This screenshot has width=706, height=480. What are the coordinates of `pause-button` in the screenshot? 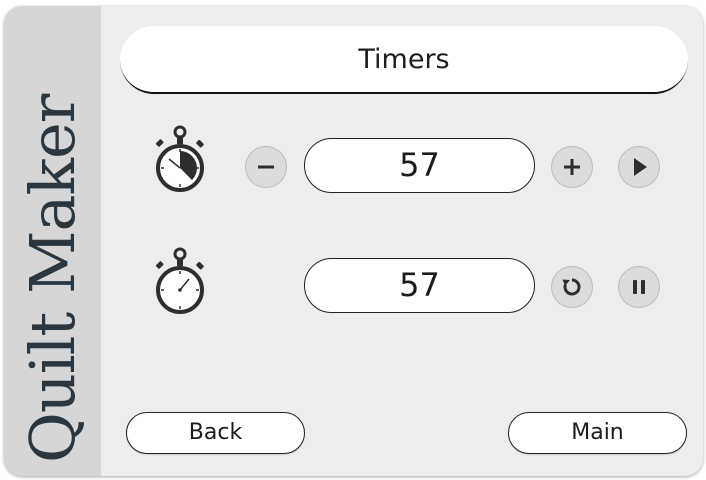 It's located at (639, 287).